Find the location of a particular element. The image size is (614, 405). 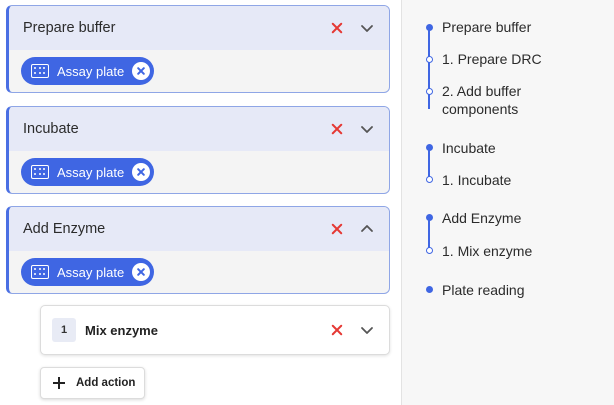

section-title: Add Enzyme is located at coordinates (64, 229).